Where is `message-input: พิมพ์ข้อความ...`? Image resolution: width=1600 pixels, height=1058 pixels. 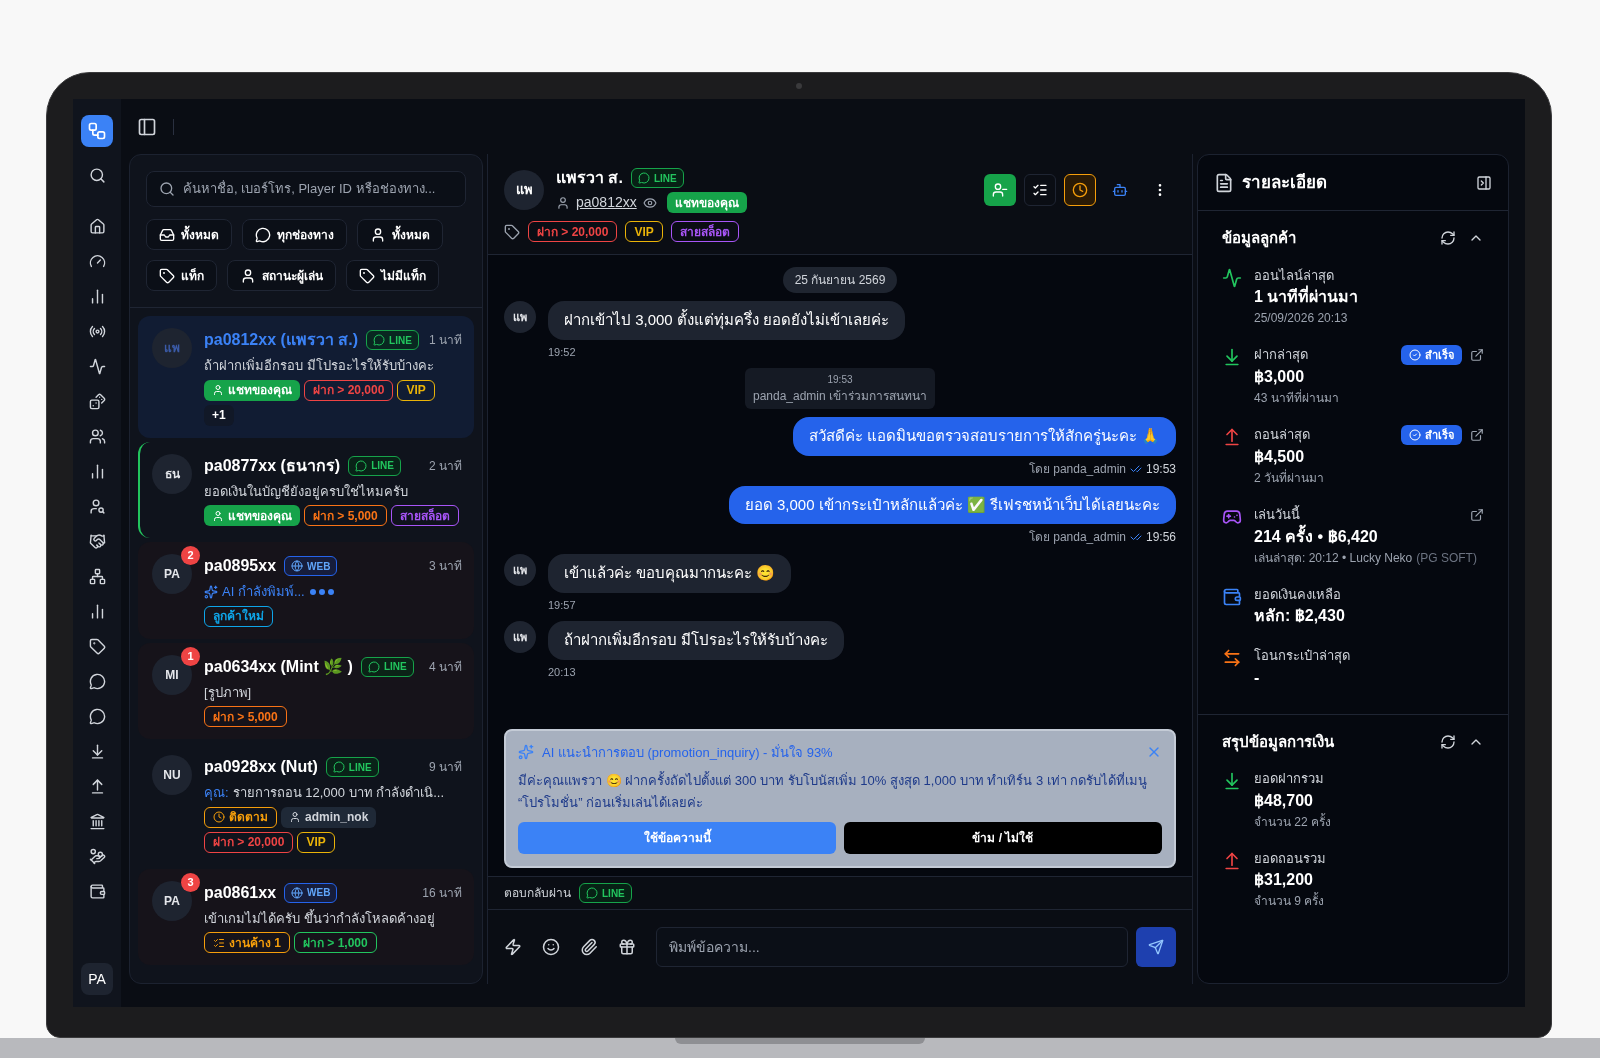
message-input: พิมพ์ข้อความ... is located at coordinates (892, 947).